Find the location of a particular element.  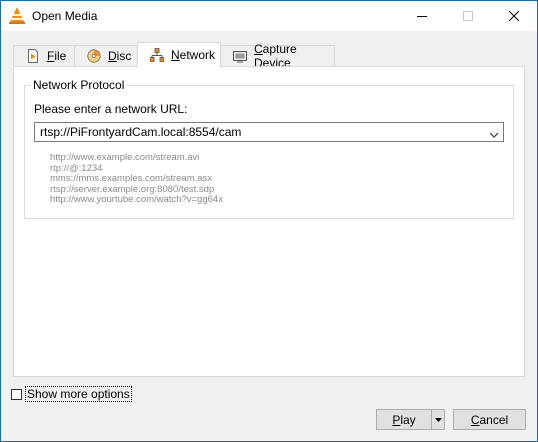

tab-network-label: Network is located at coordinates (193, 55).